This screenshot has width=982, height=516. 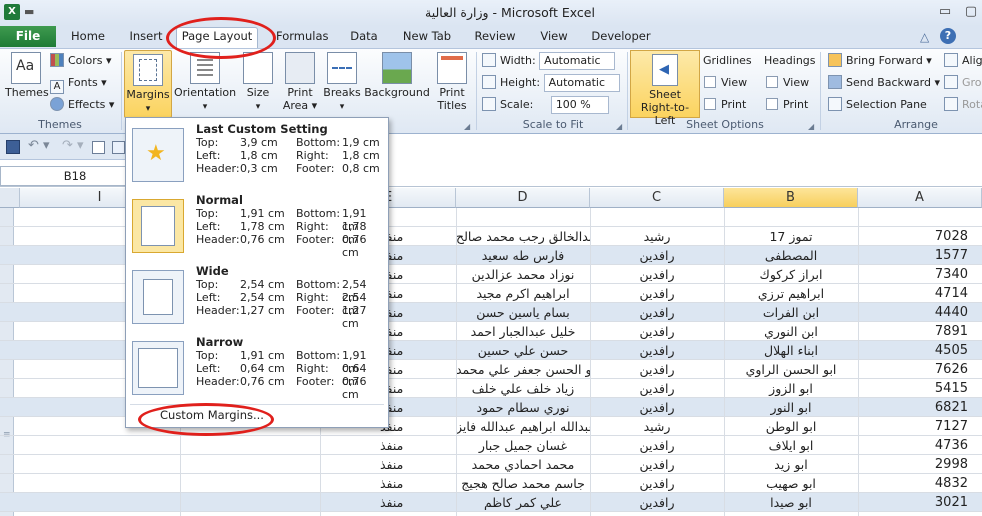 What do you see at coordinates (495, 37) in the screenshot?
I see `tab-review: Review` at bounding box center [495, 37].